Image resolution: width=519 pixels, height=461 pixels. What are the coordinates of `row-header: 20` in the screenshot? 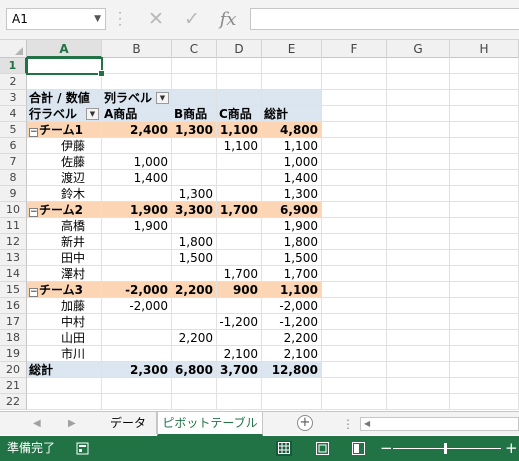 It's located at (13, 370).